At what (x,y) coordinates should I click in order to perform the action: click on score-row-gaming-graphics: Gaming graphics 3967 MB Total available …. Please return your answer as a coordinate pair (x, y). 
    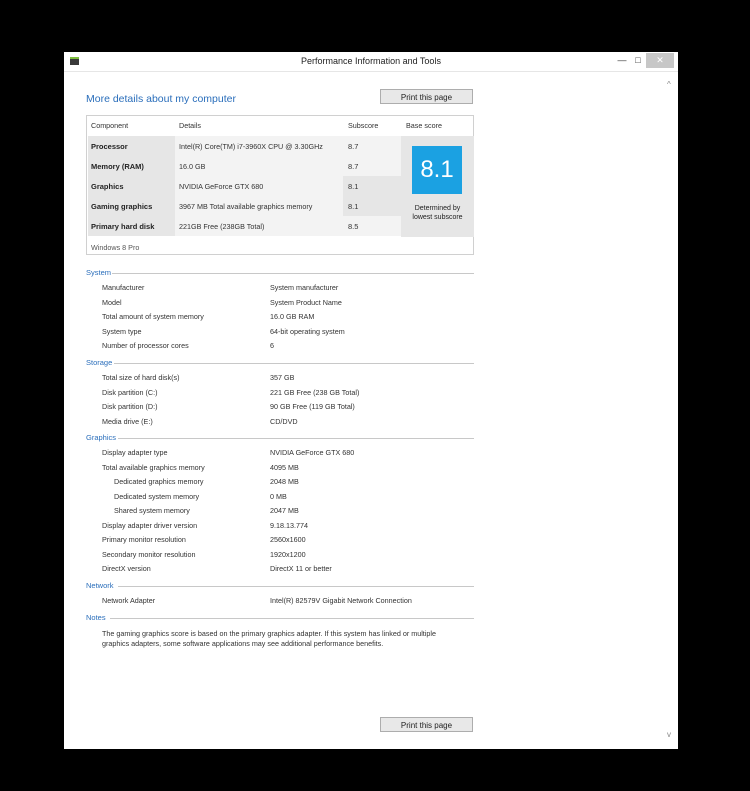
    Looking at the image, I should click on (244, 206).